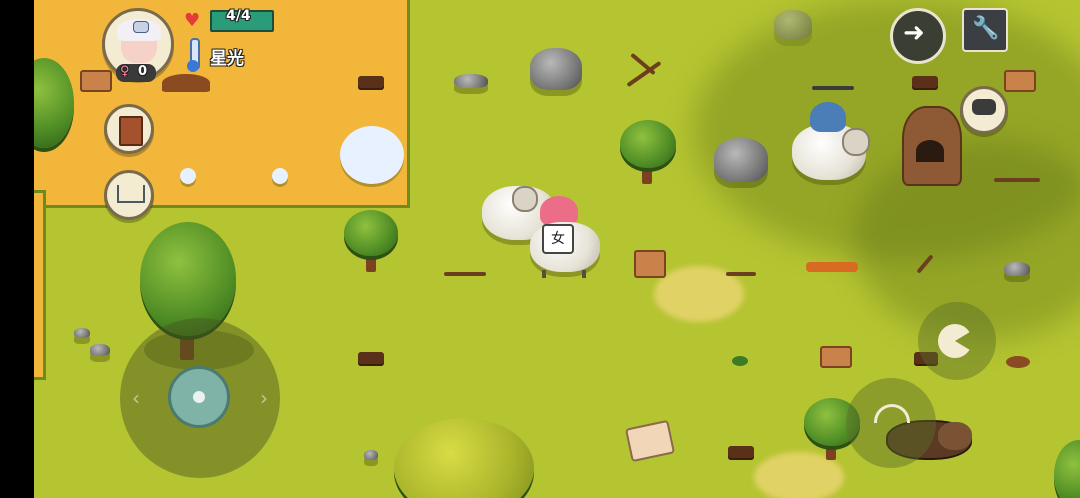 Image resolution: width=1080 pixels, height=498 pixels. I want to click on movement-joystick: ‹ ›, so click(200, 398).